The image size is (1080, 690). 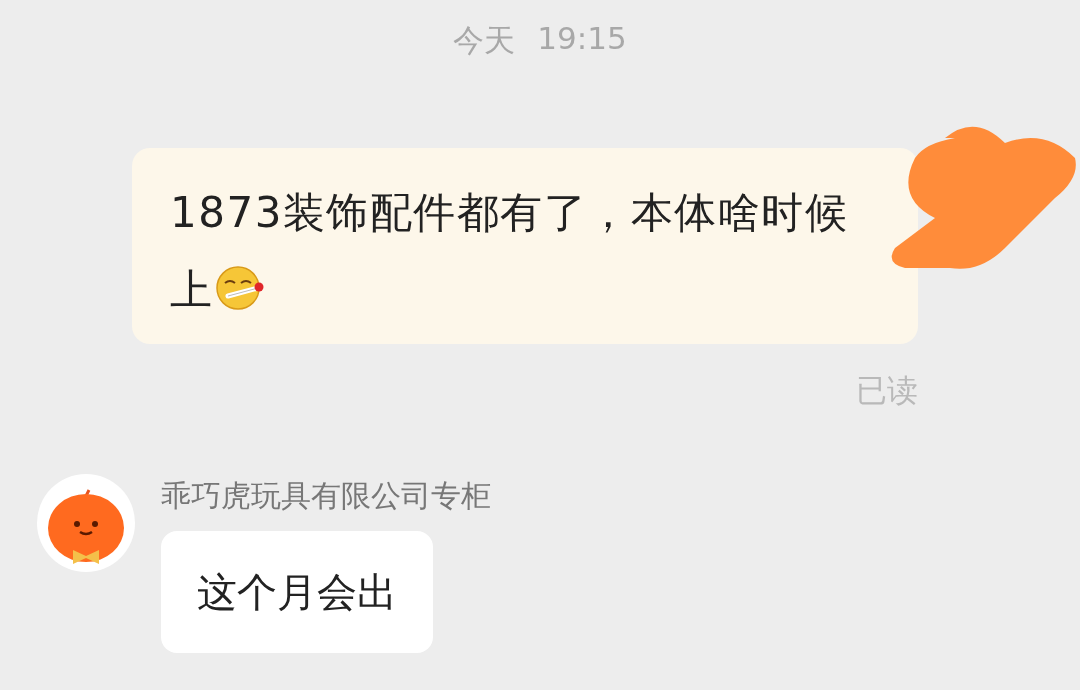 What do you see at coordinates (582, 39) in the screenshot?
I see `time-label: 19:15` at bounding box center [582, 39].